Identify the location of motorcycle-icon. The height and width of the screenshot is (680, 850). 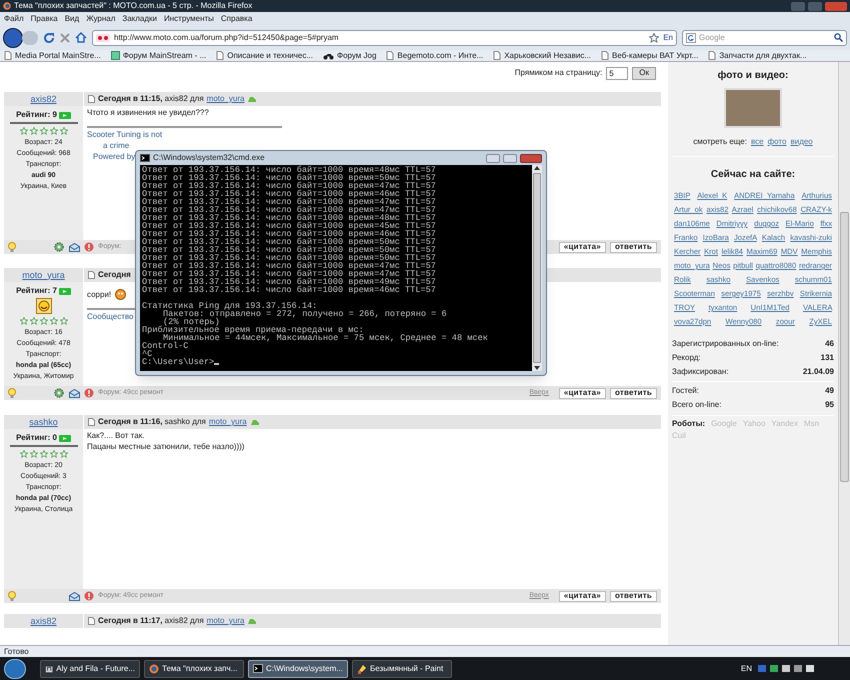
(328, 56).